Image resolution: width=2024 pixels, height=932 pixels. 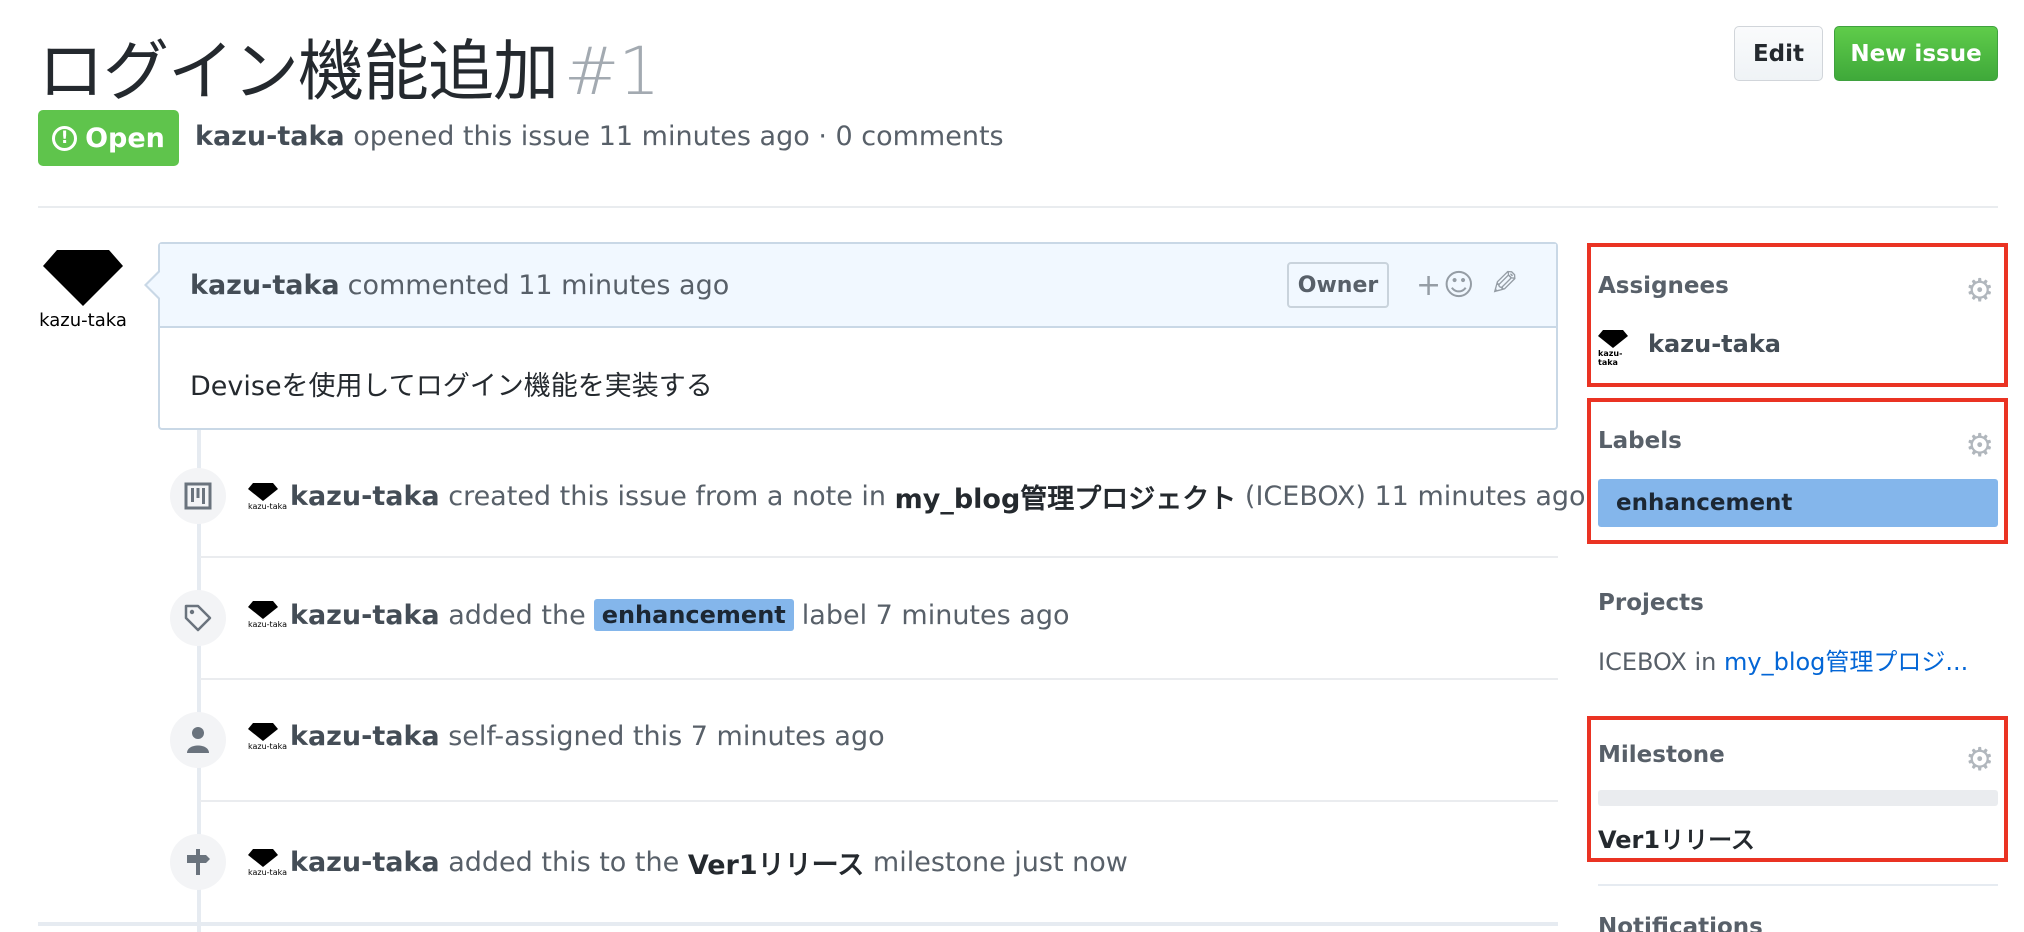 I want to click on alert-circle-icon: !, so click(x=65, y=138).